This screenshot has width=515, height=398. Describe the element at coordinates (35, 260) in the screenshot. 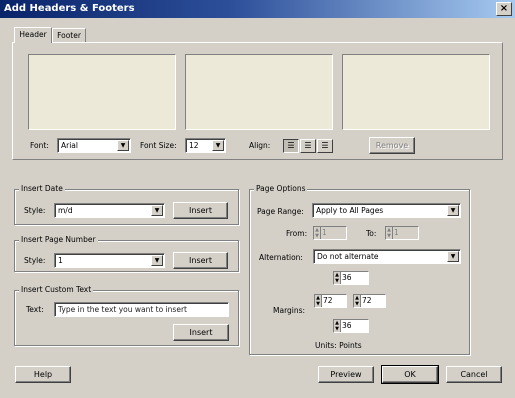

I see `page-number-style-label: Style:` at that location.